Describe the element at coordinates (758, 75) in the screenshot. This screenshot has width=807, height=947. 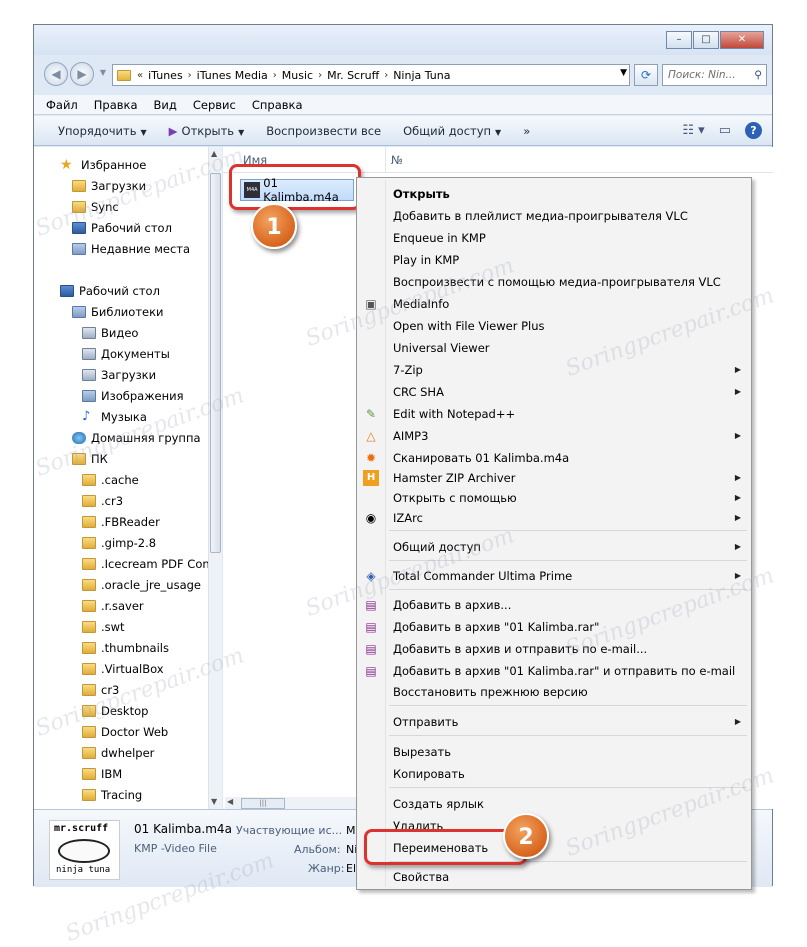
I see `search-icon: ⚲` at that location.